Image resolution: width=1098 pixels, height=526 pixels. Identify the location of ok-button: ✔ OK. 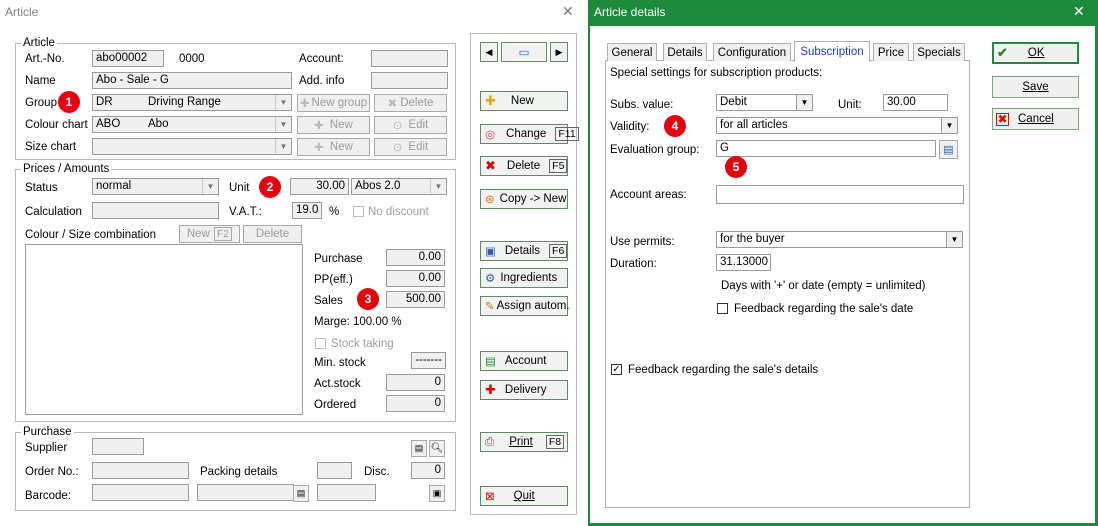
(1035, 53).